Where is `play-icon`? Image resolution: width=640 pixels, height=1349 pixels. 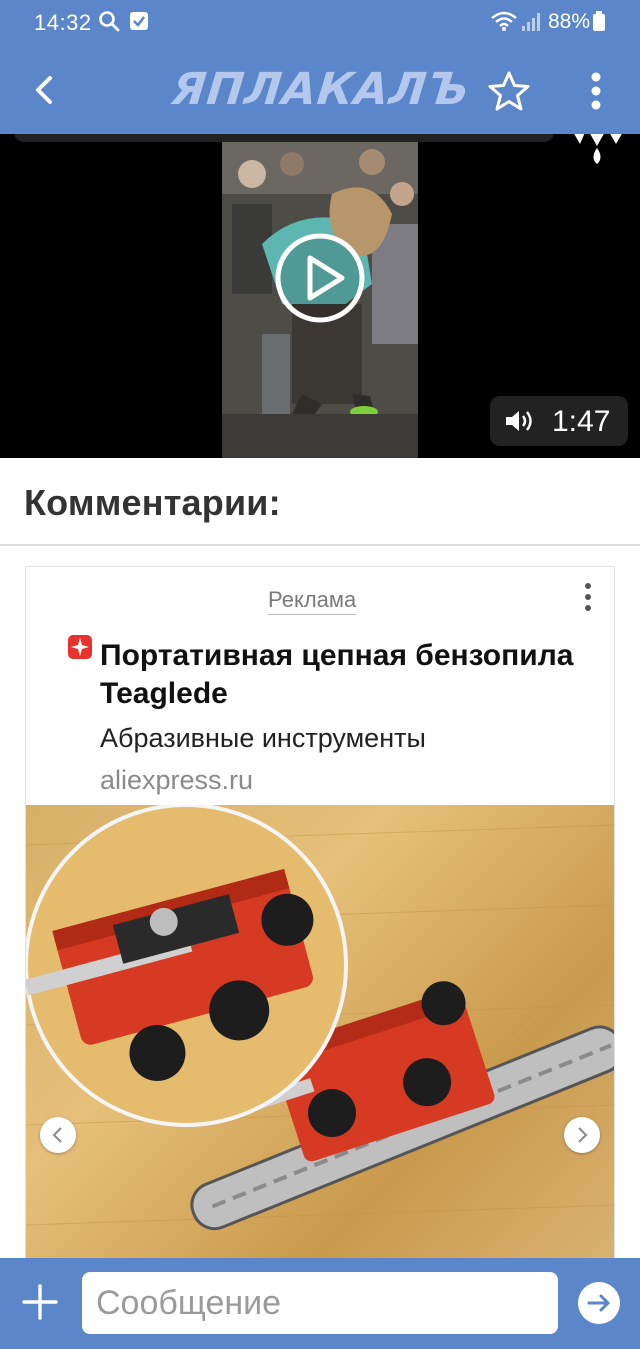 play-icon is located at coordinates (320, 278).